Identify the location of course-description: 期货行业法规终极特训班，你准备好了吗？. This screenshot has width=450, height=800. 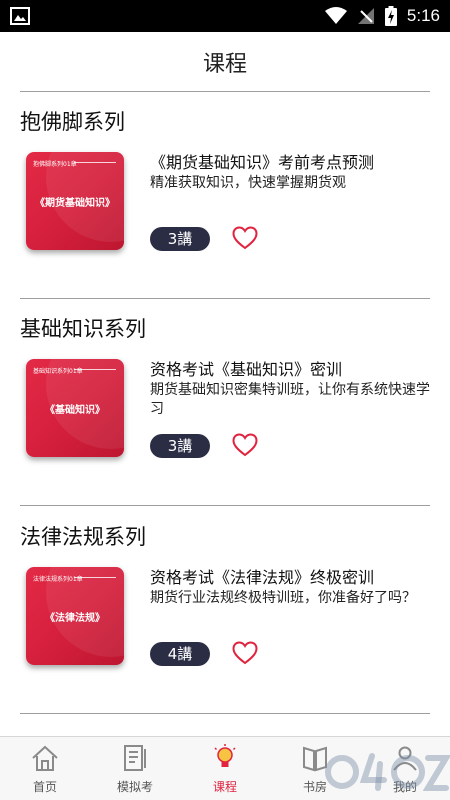
(283, 598).